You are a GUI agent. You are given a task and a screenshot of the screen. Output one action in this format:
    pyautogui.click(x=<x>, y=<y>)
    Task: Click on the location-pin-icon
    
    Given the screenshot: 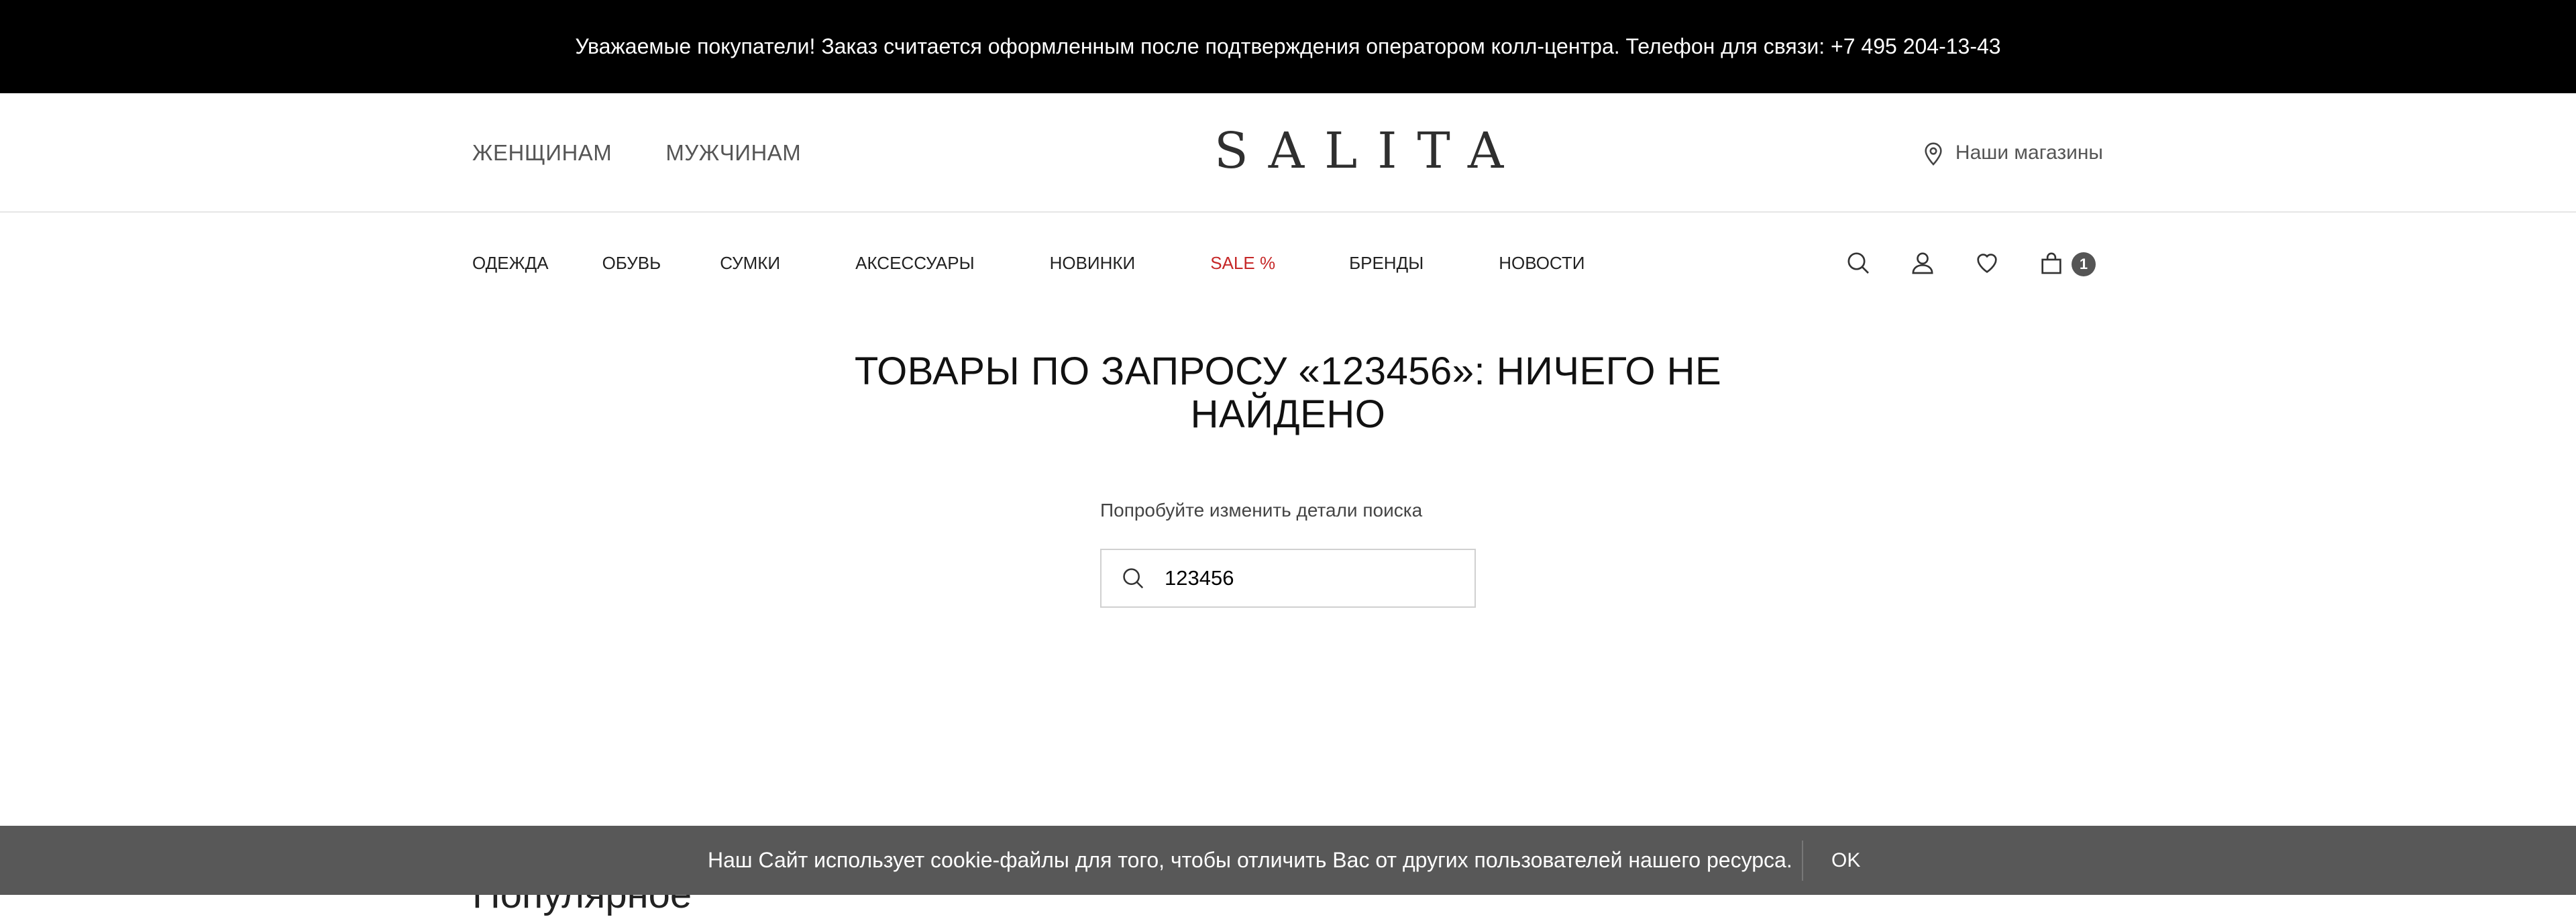 What is the action you would take?
    pyautogui.click(x=1933, y=154)
    